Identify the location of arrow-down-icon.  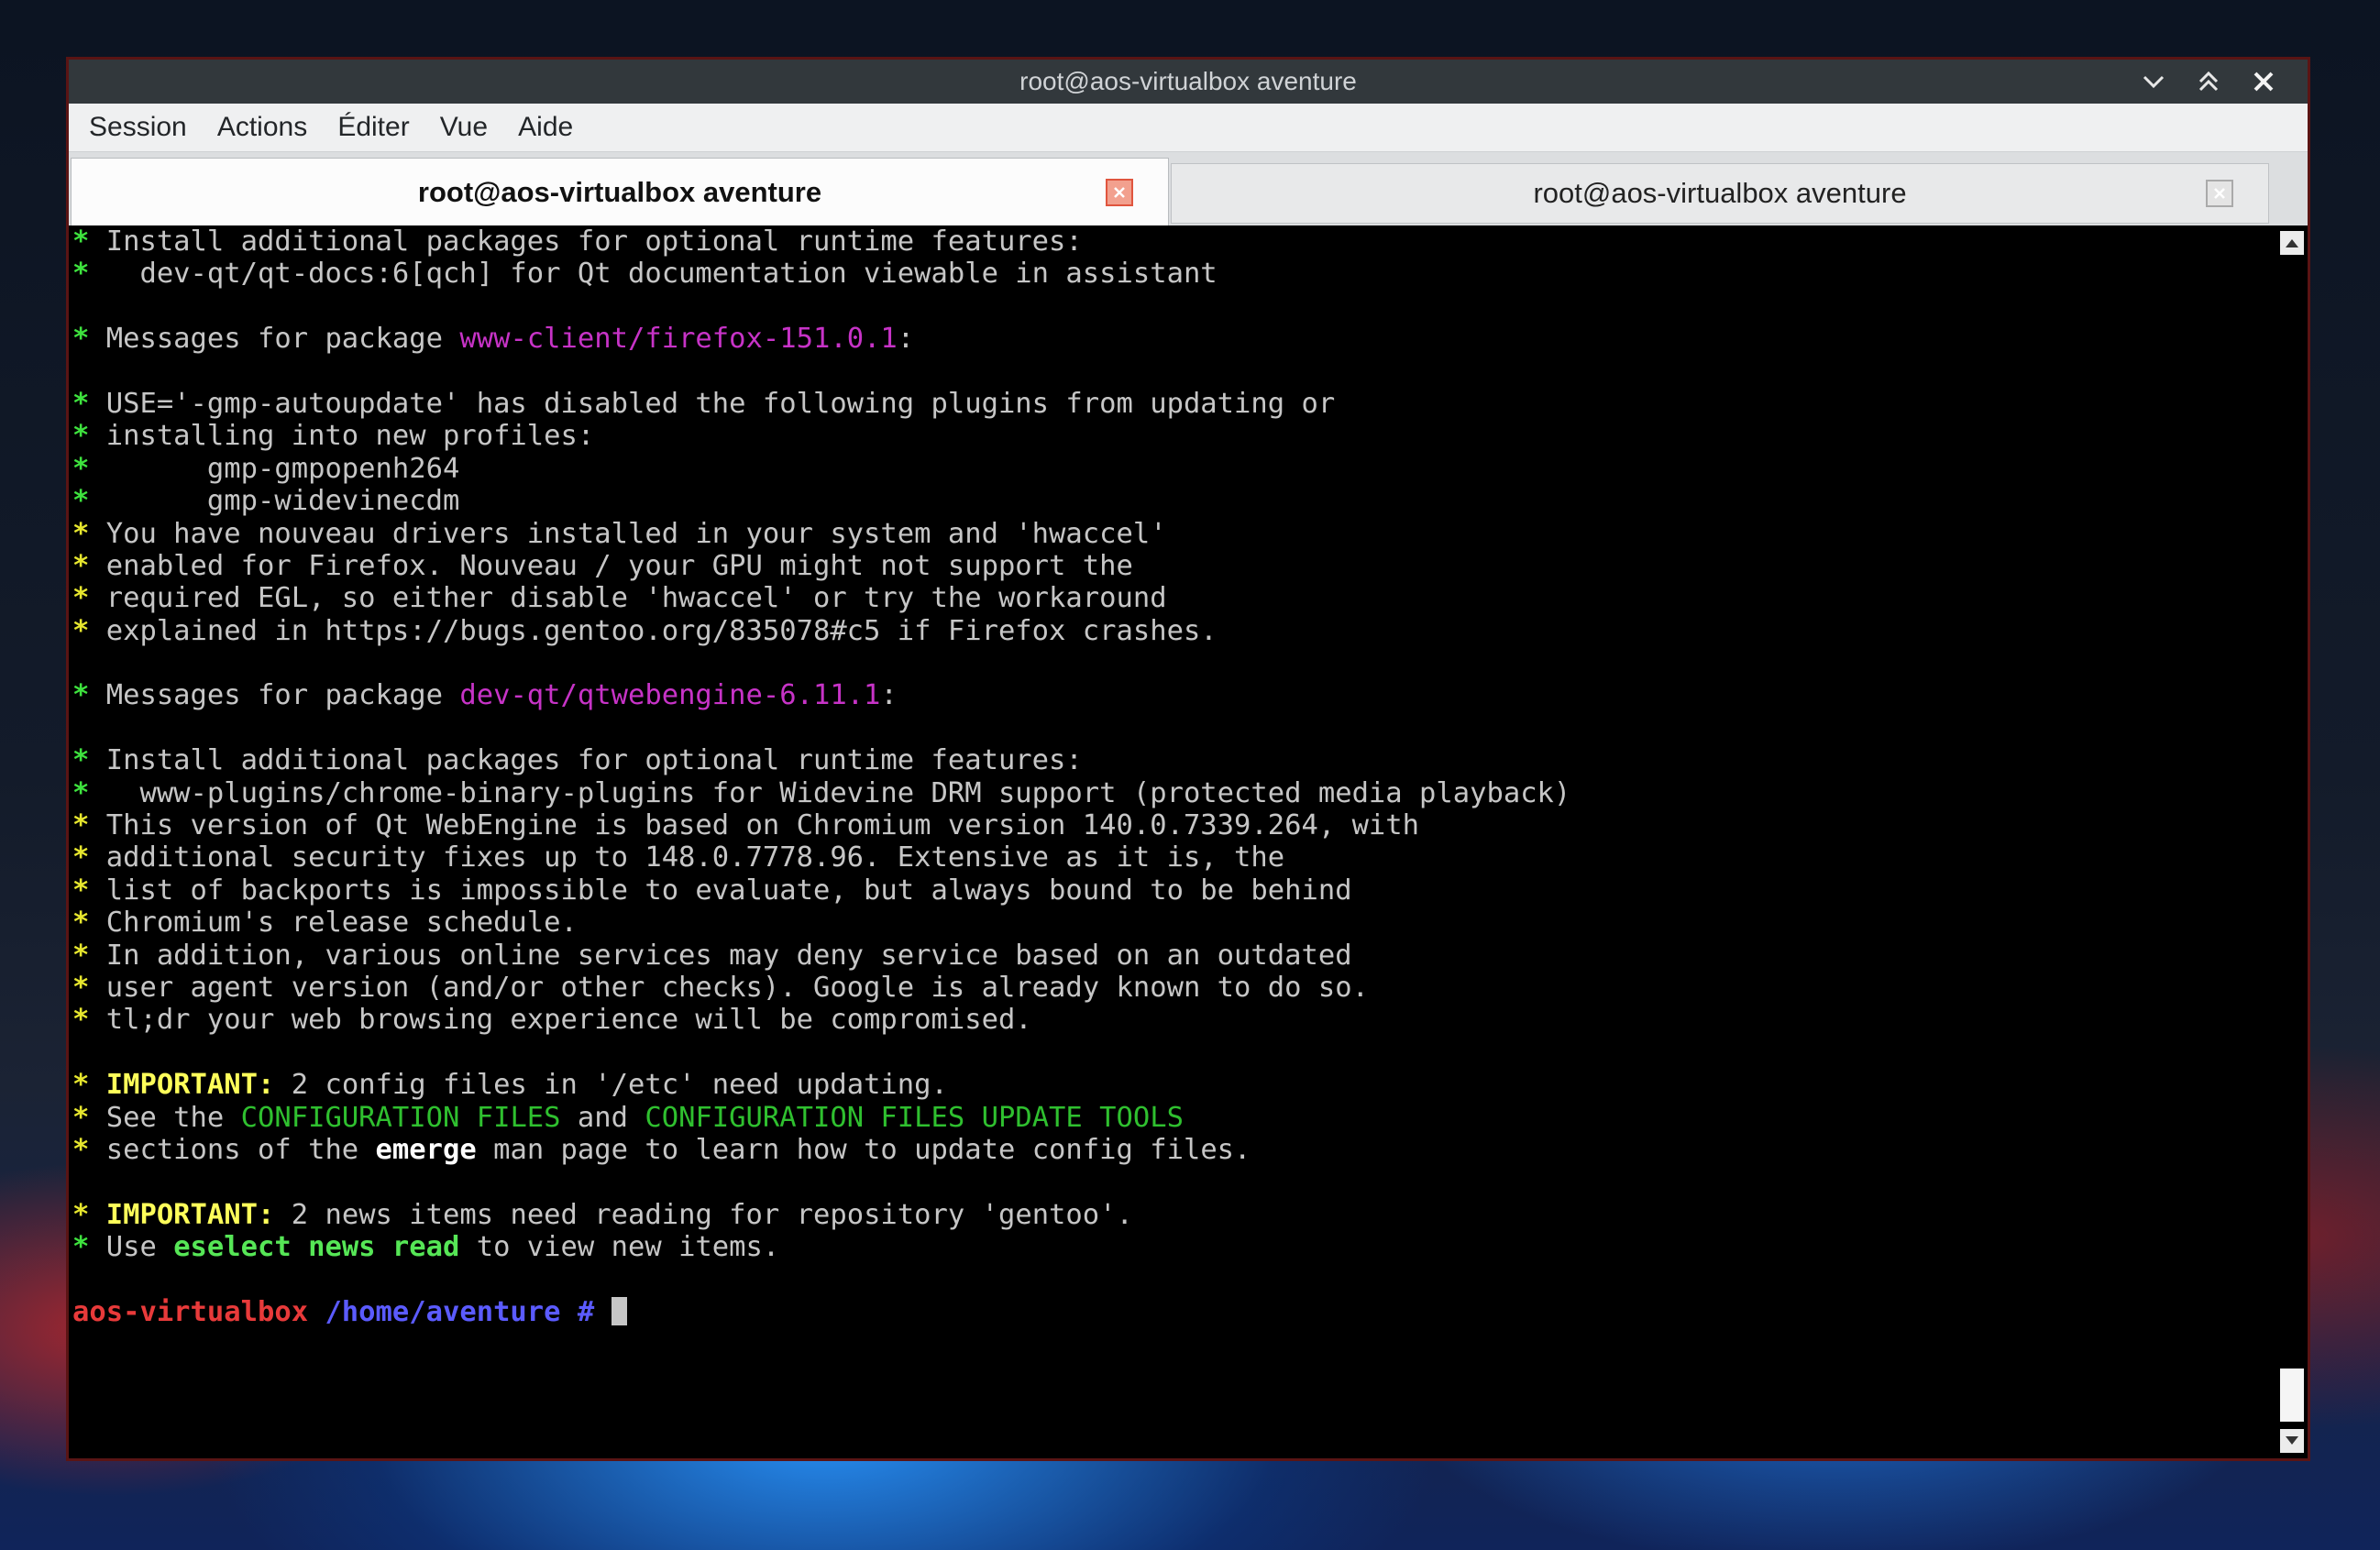
(2292, 1440).